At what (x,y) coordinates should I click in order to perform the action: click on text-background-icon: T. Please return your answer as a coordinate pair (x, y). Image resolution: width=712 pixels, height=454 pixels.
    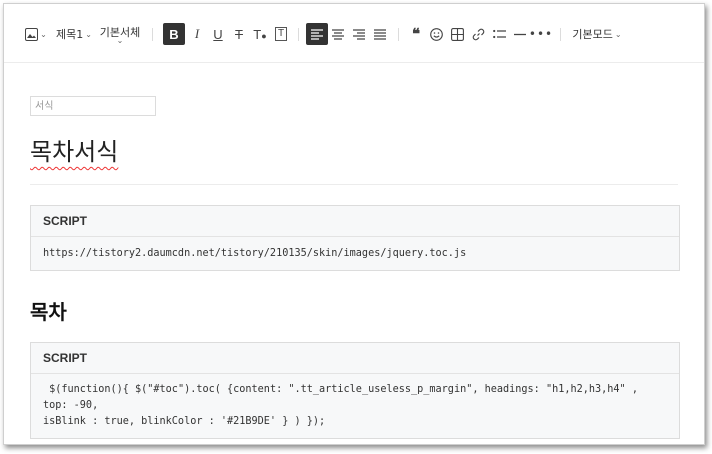
    Looking at the image, I should click on (281, 34).